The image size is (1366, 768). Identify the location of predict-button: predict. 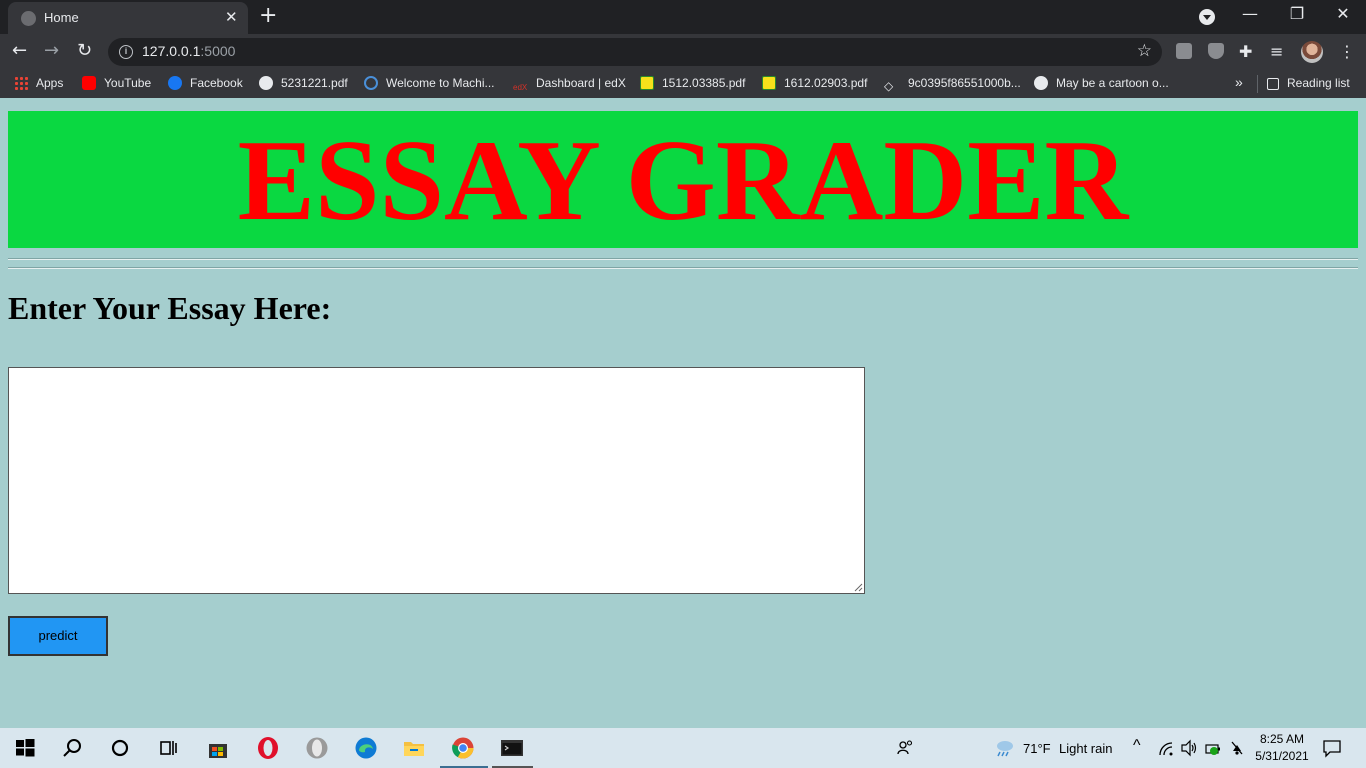
(58, 636).